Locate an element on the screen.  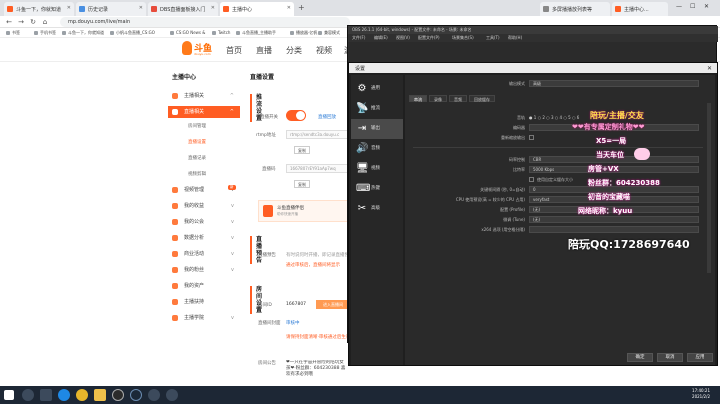
bookmark-item: Twitch is located at coordinates (221, 32).